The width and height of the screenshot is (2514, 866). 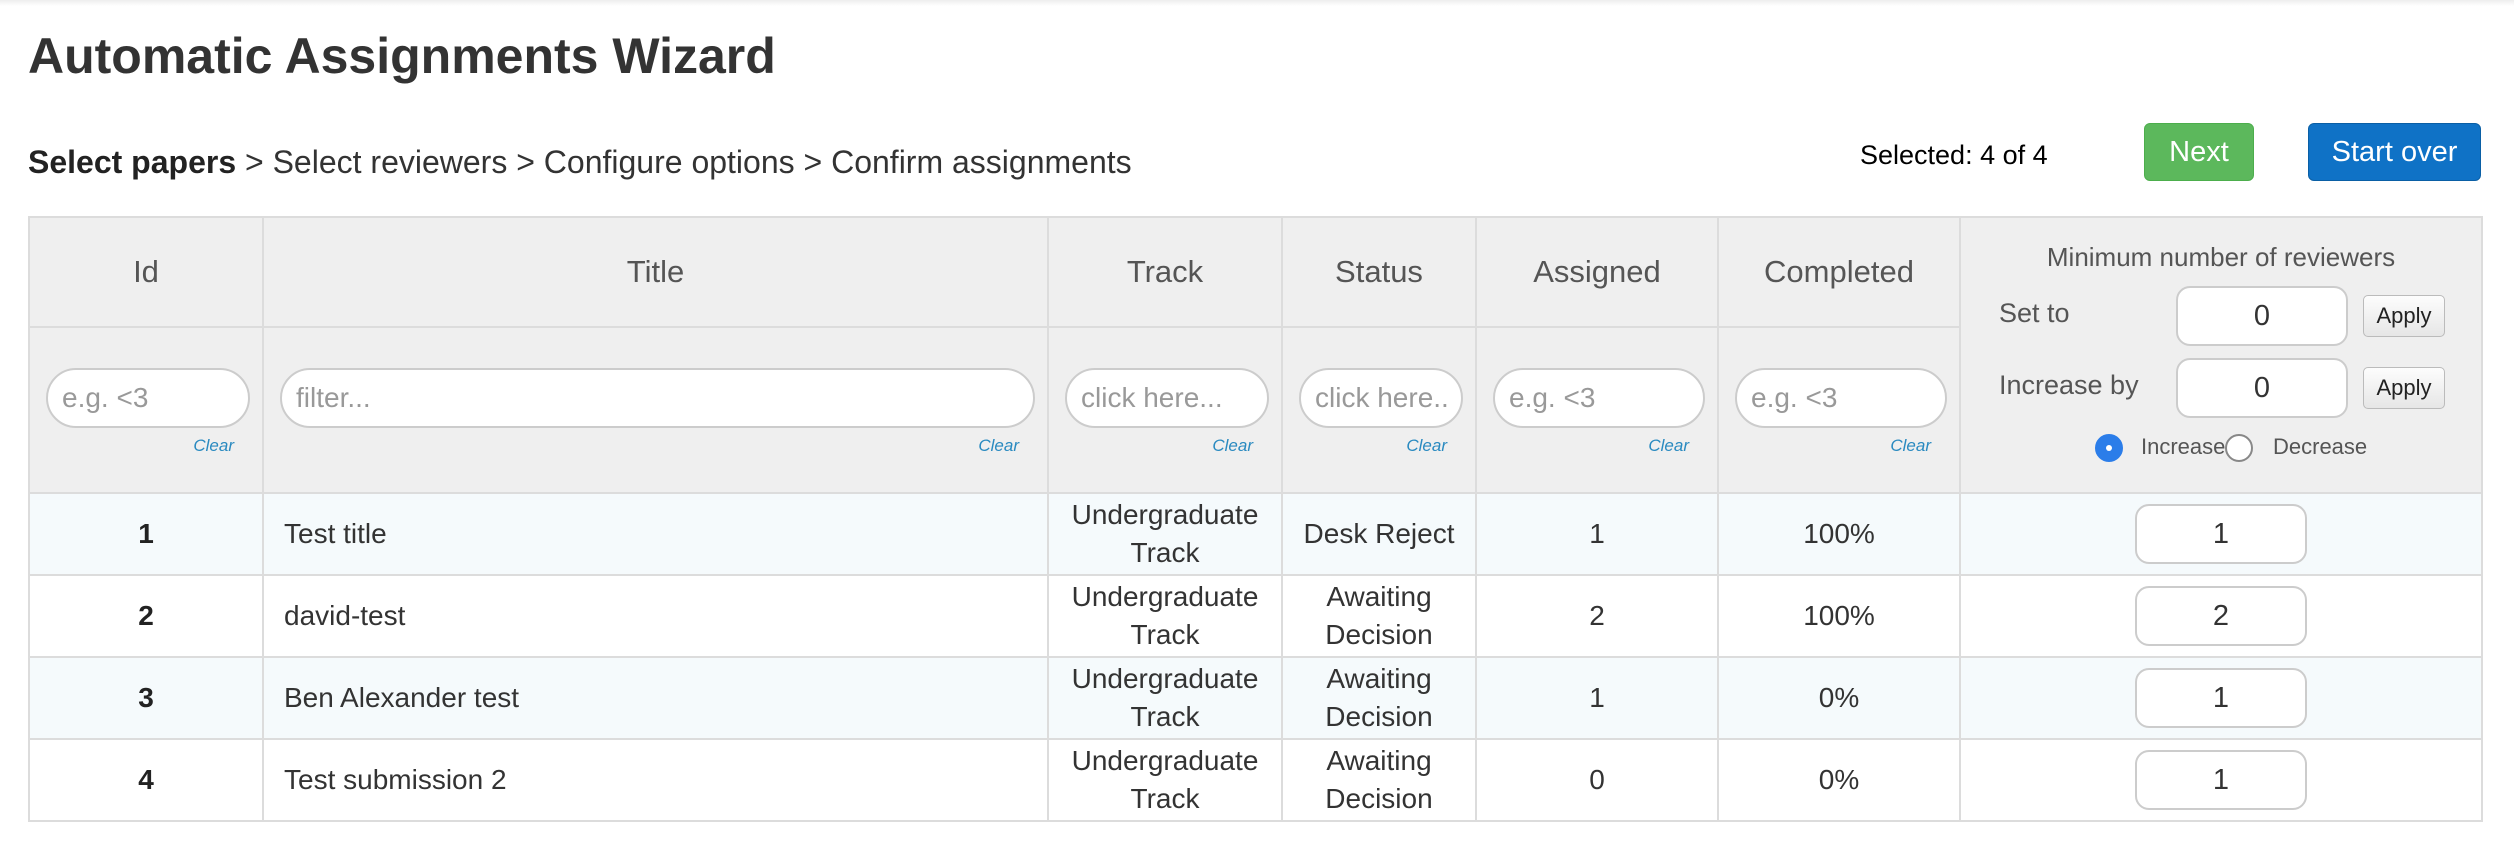 I want to click on increase-by-label: Increase by, so click(x=2069, y=385).